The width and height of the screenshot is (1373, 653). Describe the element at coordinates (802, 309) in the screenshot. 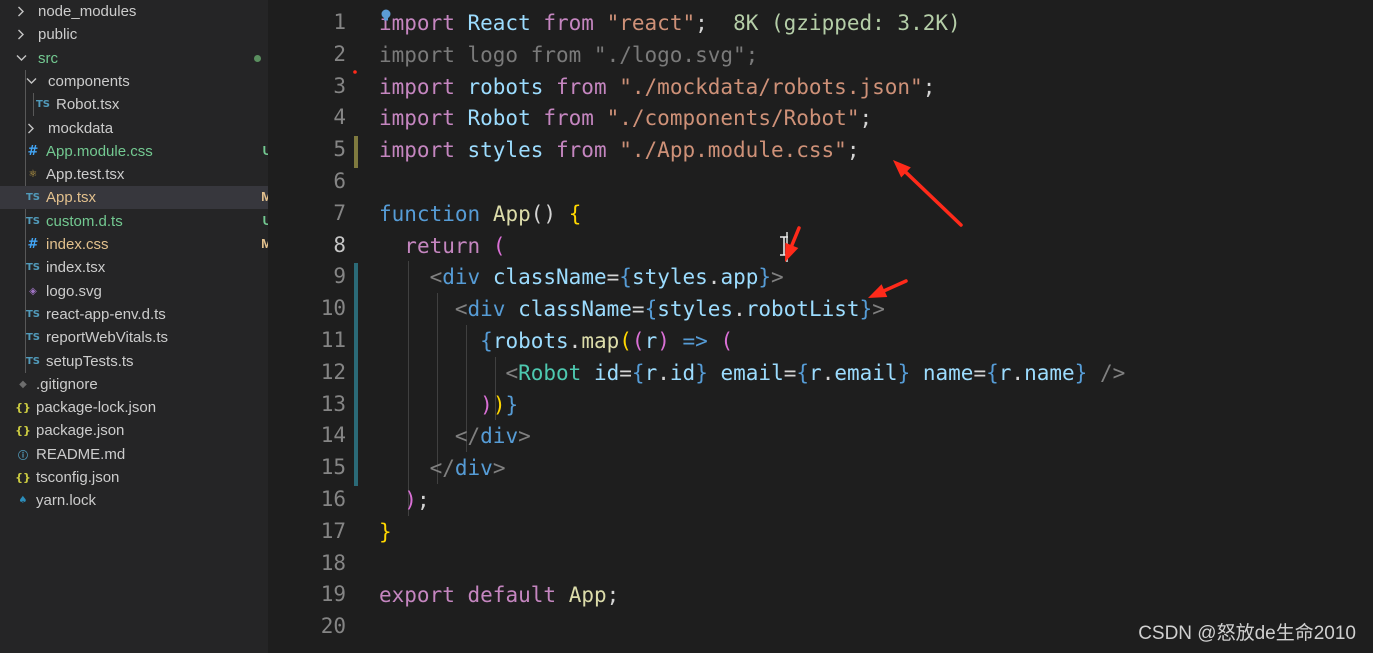

I see `code-token: robotList` at that location.